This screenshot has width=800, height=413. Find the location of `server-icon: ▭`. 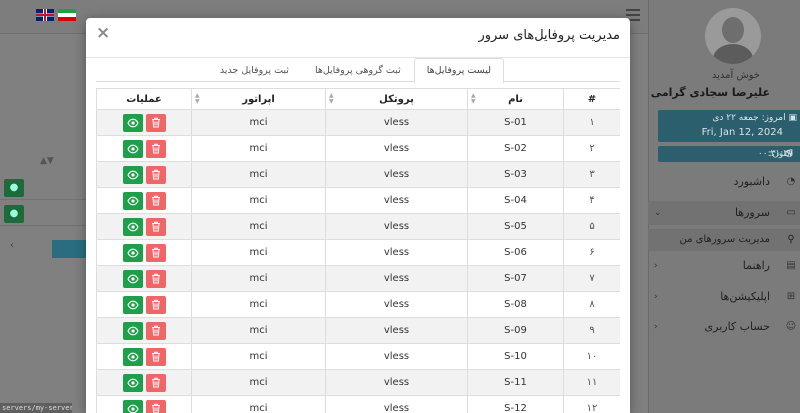

server-icon: ▭ is located at coordinates (791, 212).